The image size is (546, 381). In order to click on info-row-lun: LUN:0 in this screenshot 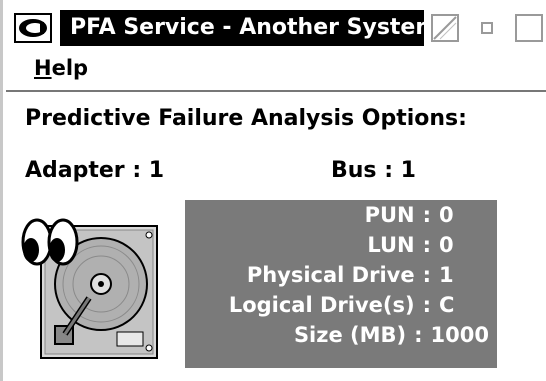, I will do `click(428, 245)`.